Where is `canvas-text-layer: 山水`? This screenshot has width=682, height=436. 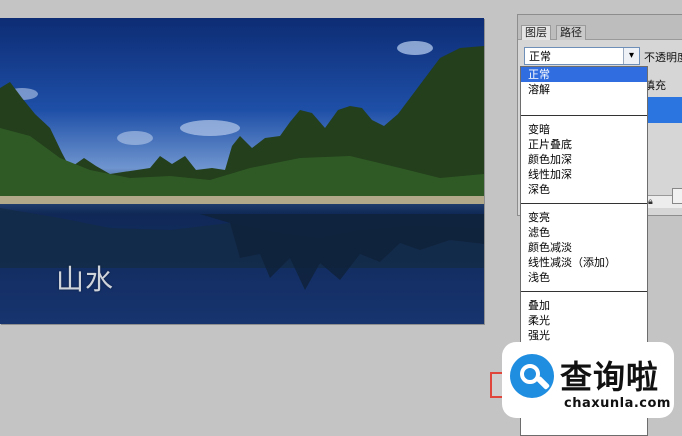
canvas-text-layer: 山水 is located at coordinates (85, 278).